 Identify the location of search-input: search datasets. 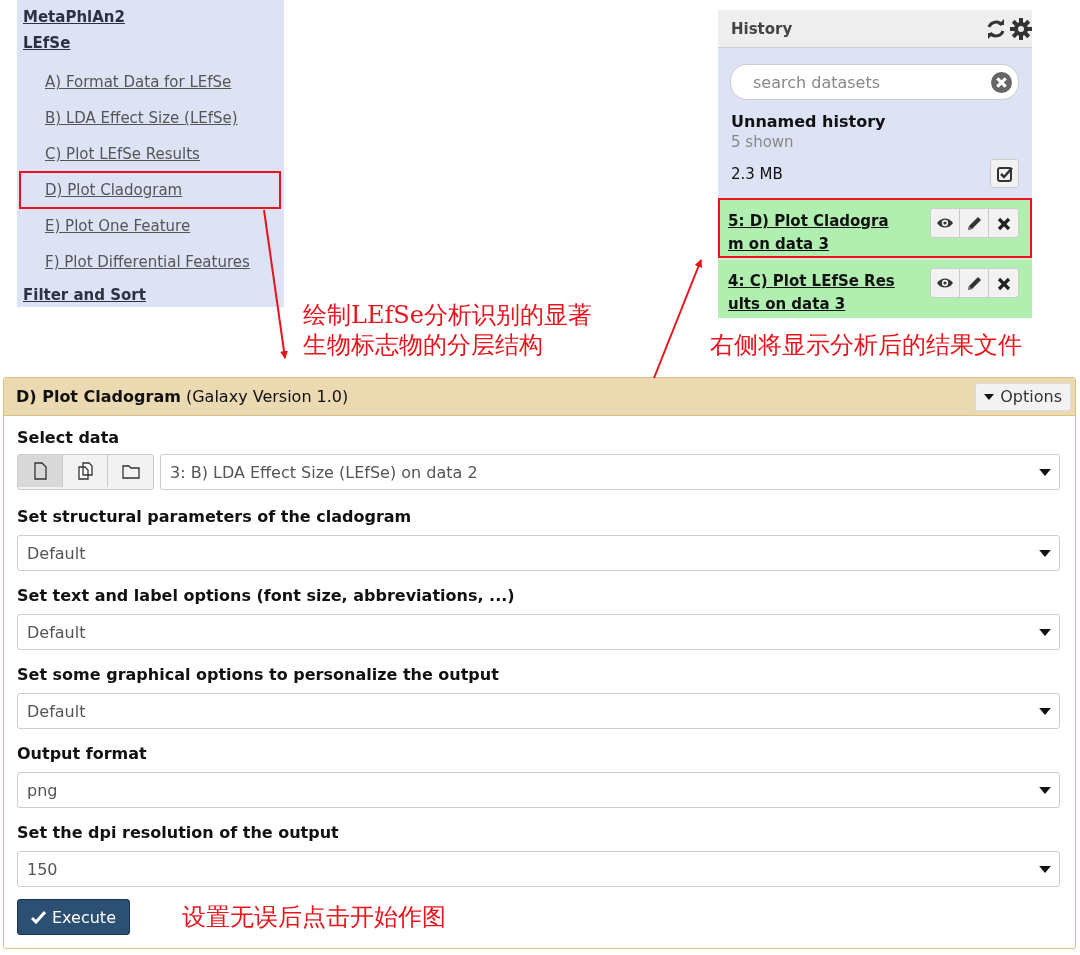
(871, 82).